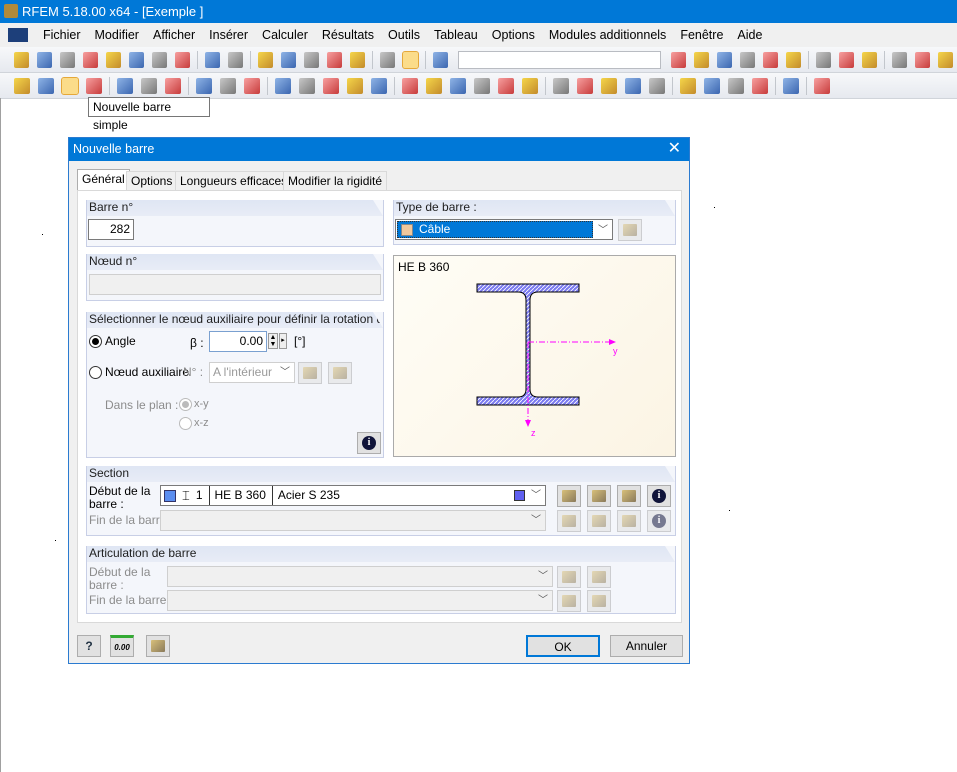 The width and height of the screenshot is (957, 772). I want to click on cube-icon, so click(657, 85).